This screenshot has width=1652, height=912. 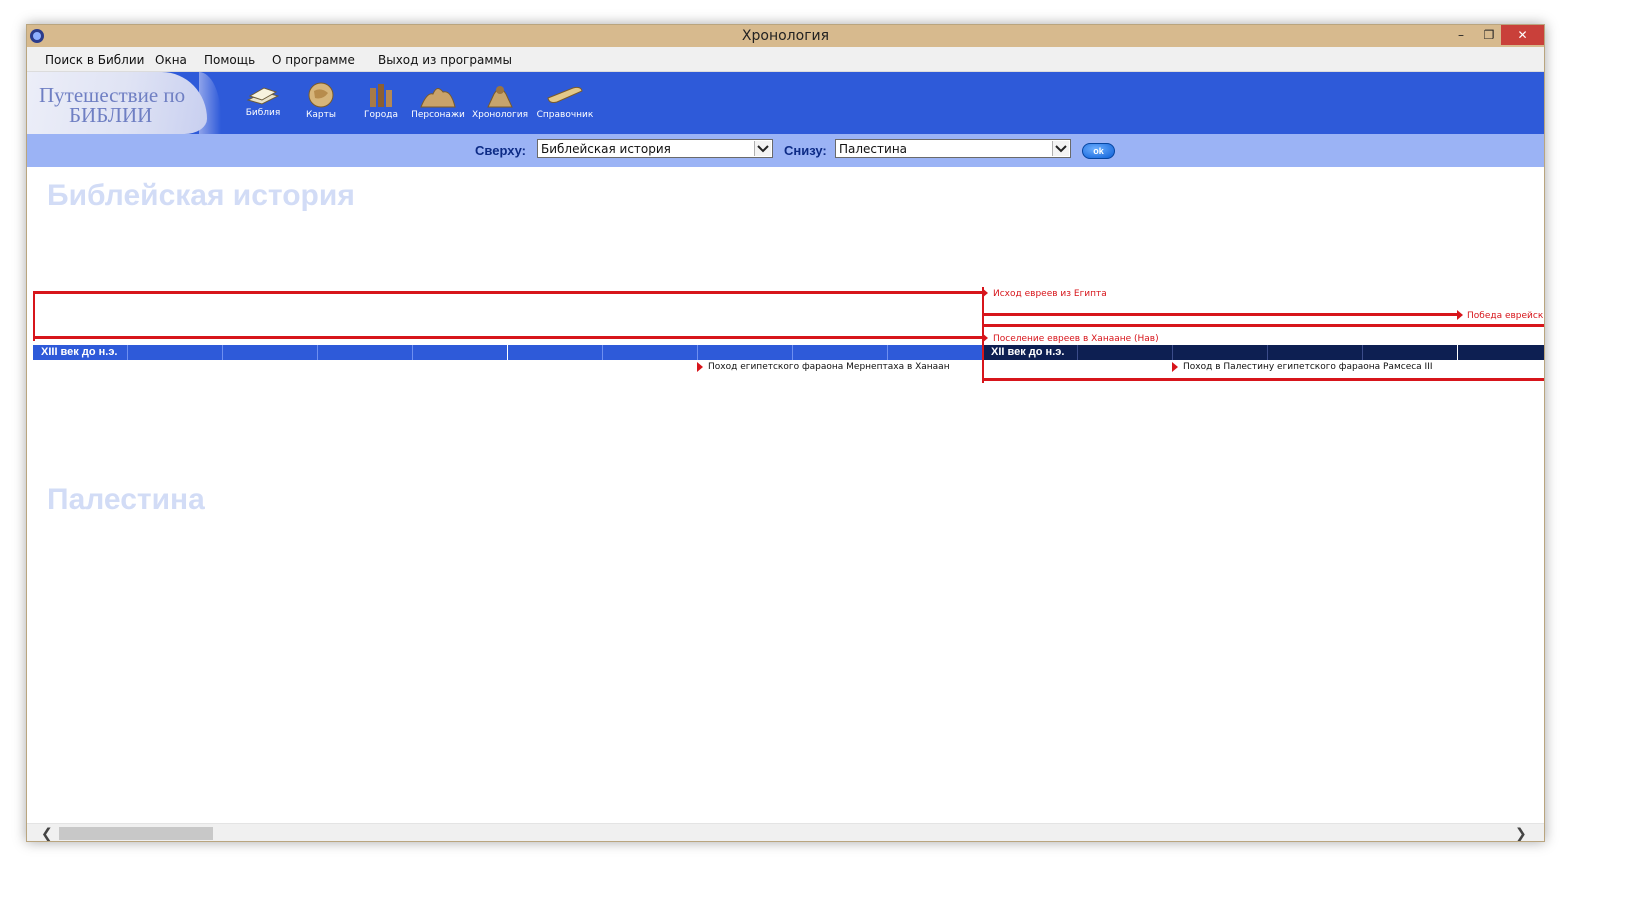 What do you see at coordinates (263, 96) in the screenshot?
I see `book-icon` at bounding box center [263, 96].